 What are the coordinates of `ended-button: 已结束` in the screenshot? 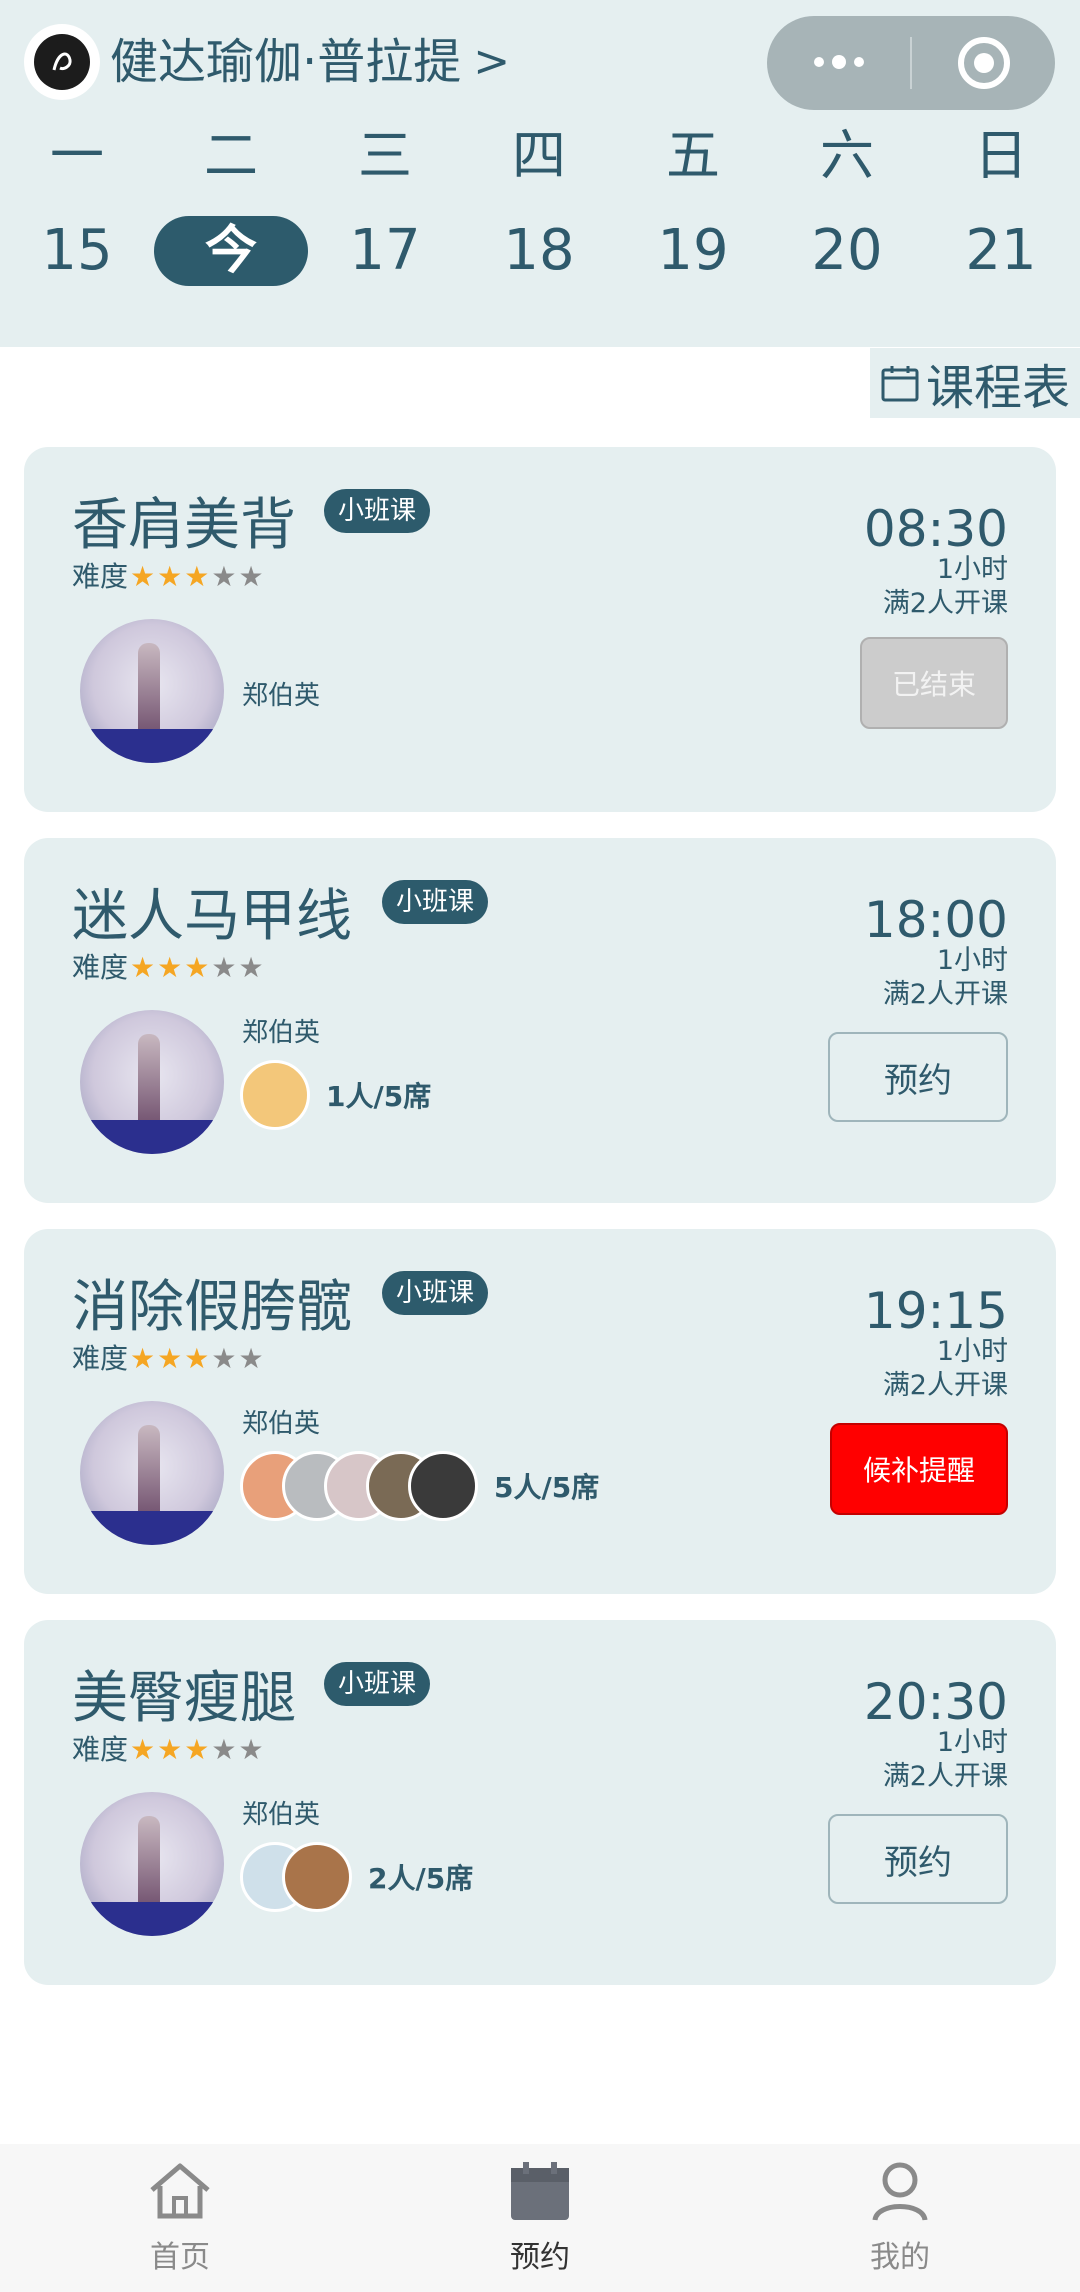 It's located at (934, 683).